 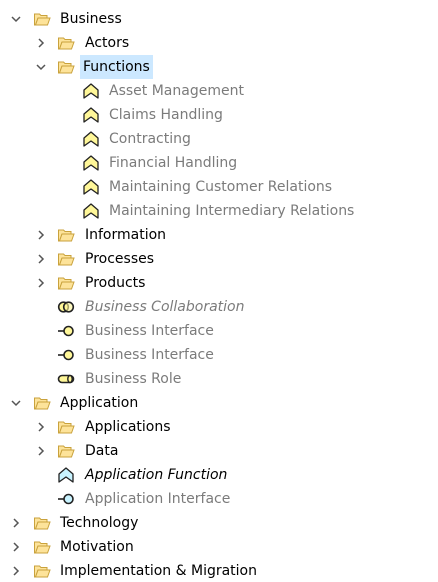 I want to click on tree-node-label: Business, so click(x=91, y=19).